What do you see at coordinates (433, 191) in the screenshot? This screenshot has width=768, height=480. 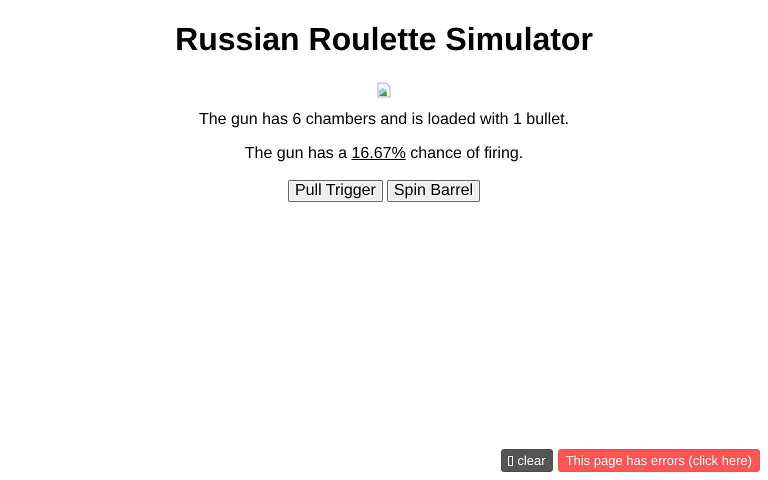 I see `spin-barrel-button: Spin Barrel` at bounding box center [433, 191].